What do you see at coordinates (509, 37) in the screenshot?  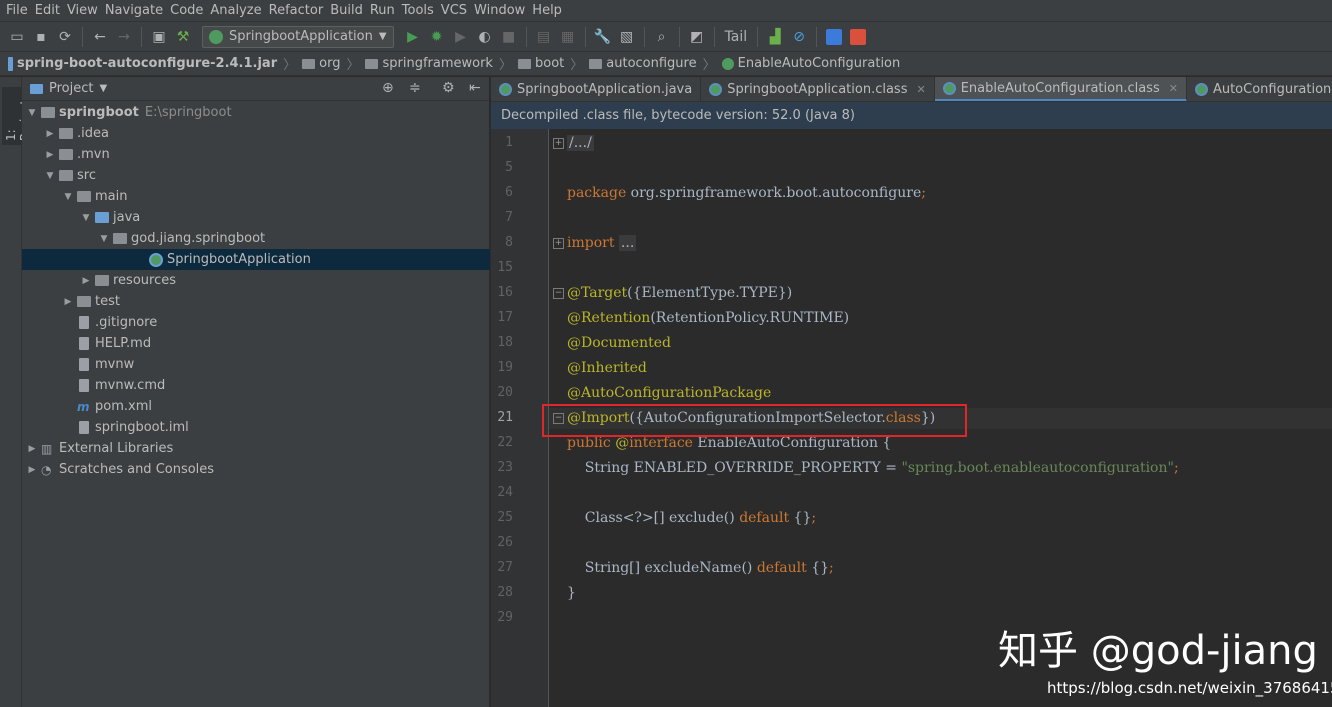 I see `stop-icon: ■` at bounding box center [509, 37].